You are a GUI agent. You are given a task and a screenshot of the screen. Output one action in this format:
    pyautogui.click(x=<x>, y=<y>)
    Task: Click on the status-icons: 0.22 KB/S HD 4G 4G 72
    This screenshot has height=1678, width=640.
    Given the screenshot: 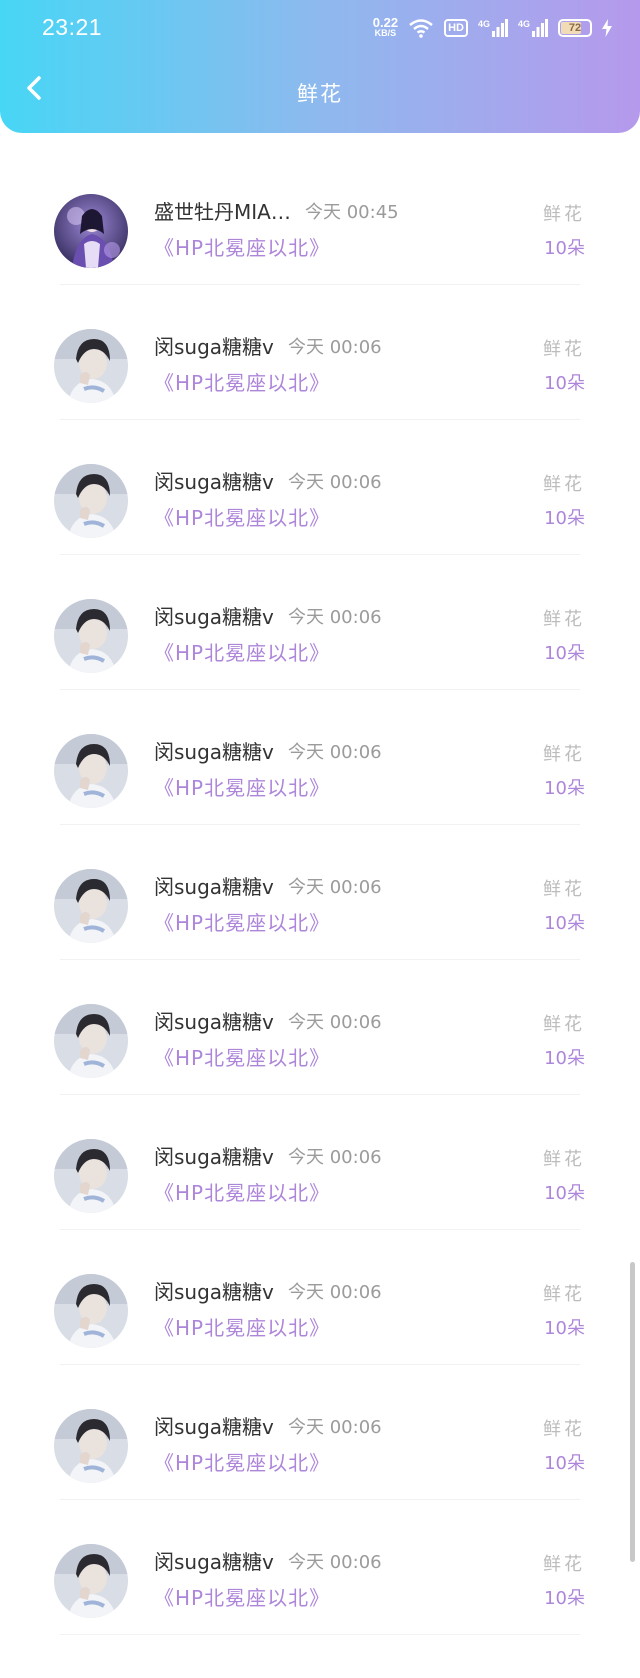 What is the action you would take?
    pyautogui.click(x=492, y=28)
    